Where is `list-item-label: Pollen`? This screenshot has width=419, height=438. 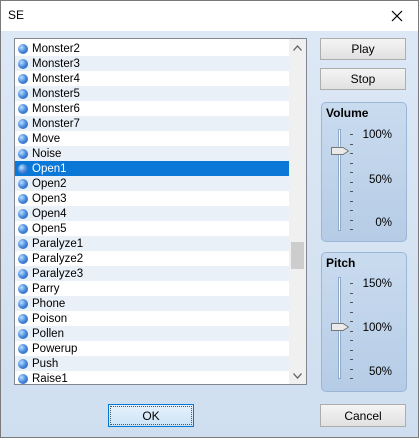
list-item-label: Pollen is located at coordinates (48, 333).